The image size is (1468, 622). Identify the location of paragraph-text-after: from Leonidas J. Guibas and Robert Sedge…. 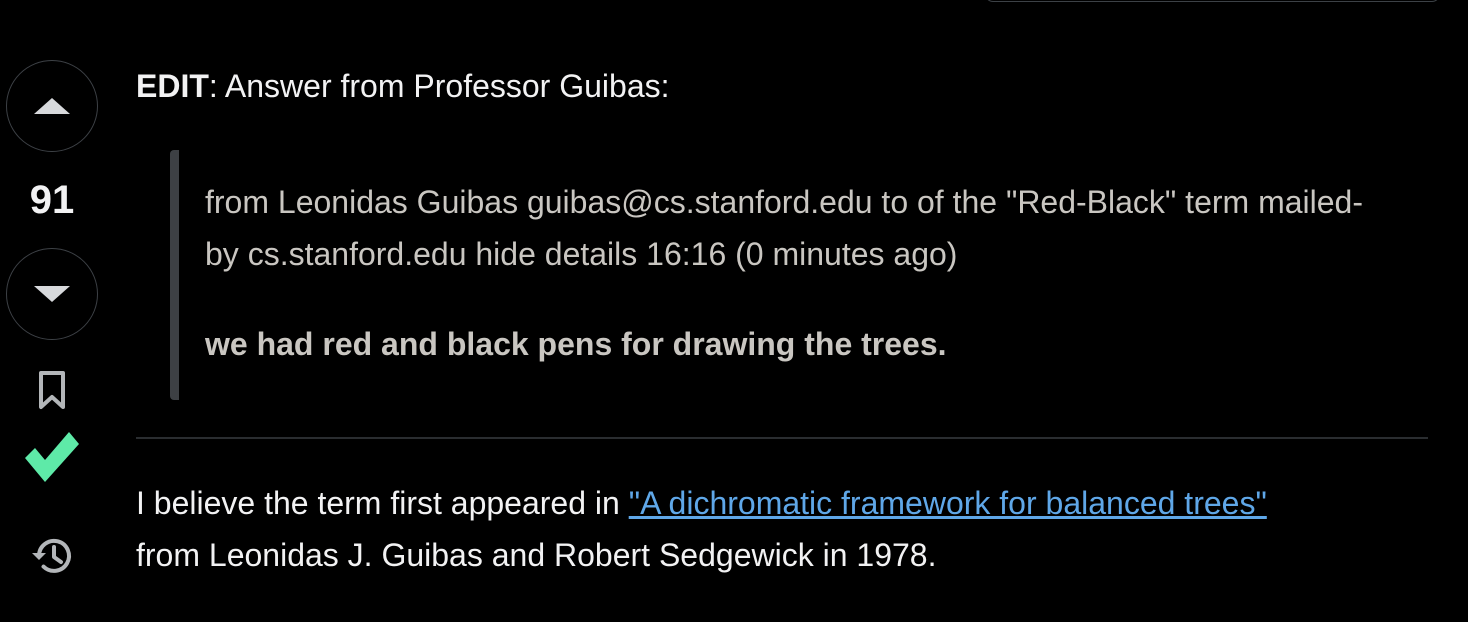
(536, 555).